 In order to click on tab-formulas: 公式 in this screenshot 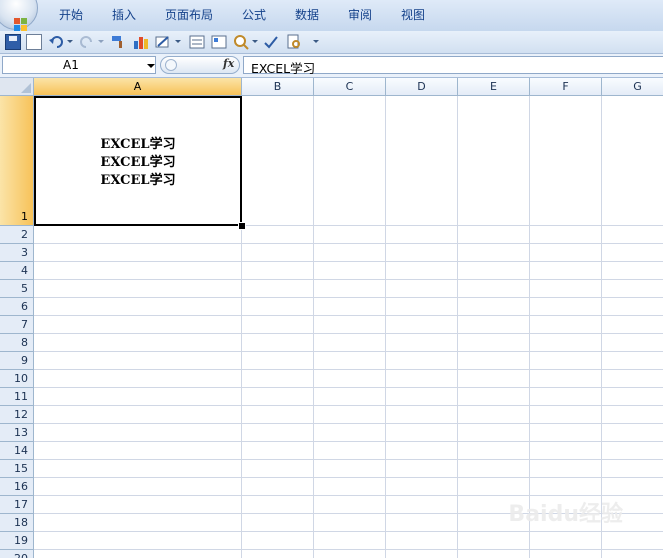, I will do `click(254, 14)`.